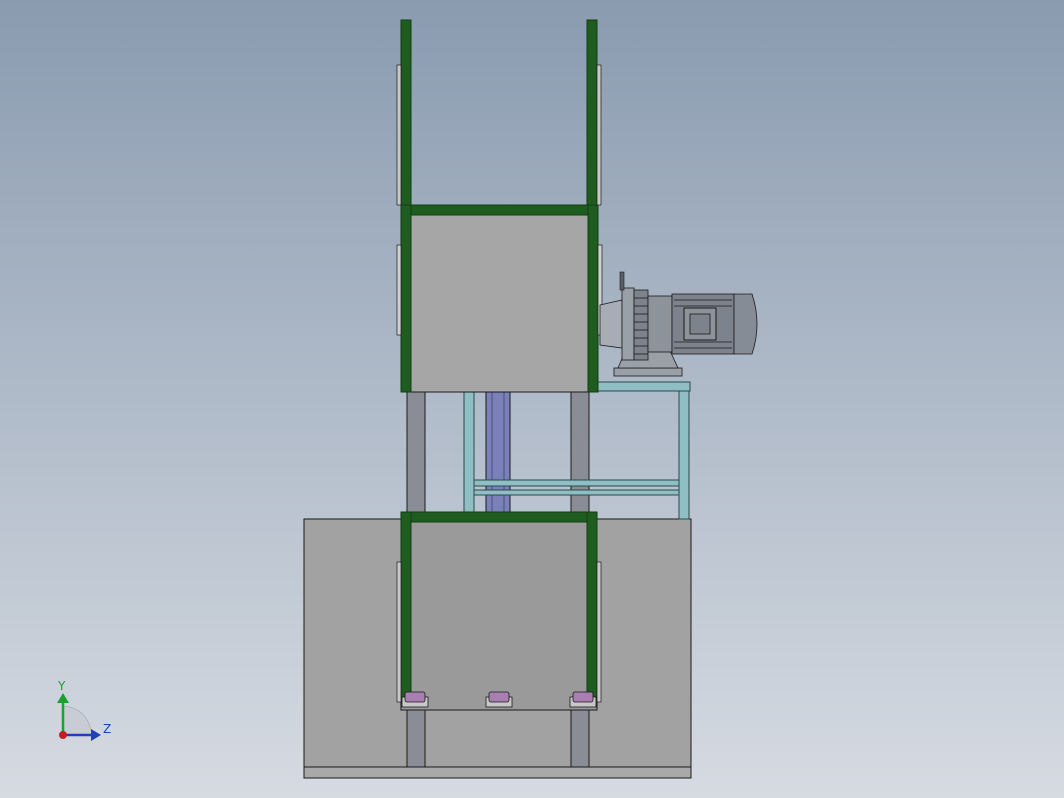  I want to click on triad-y-label: Y, so click(61, 686).